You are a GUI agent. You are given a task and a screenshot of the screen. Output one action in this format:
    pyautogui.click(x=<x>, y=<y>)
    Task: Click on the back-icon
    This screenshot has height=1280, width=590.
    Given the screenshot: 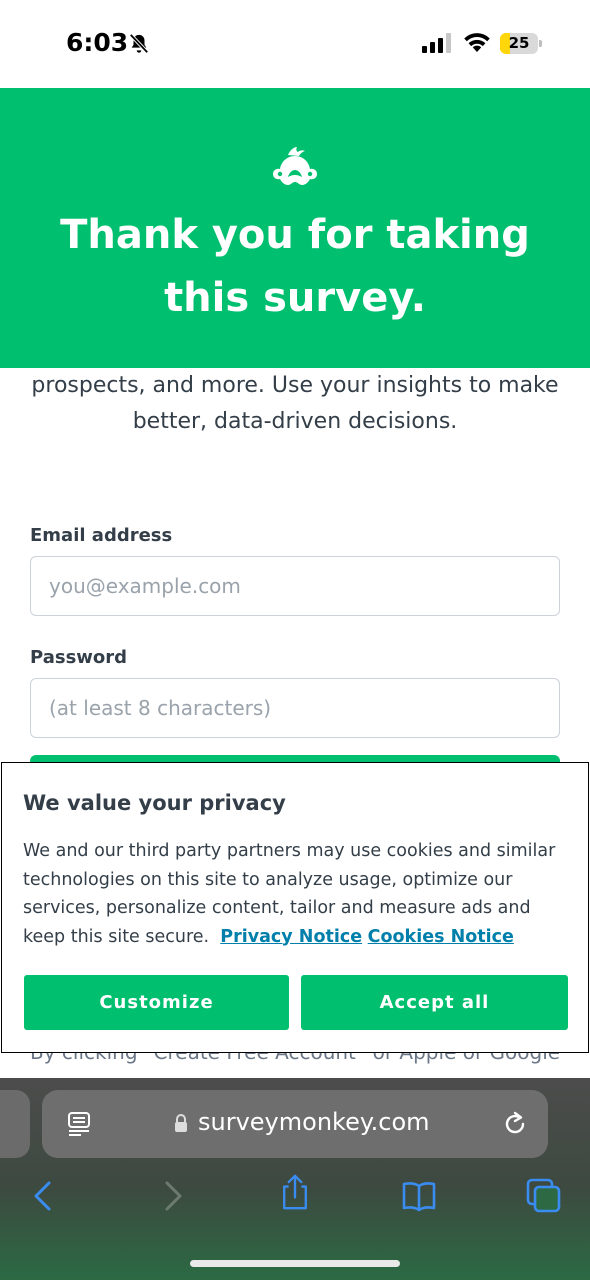 What is the action you would take?
    pyautogui.click(x=44, y=1196)
    